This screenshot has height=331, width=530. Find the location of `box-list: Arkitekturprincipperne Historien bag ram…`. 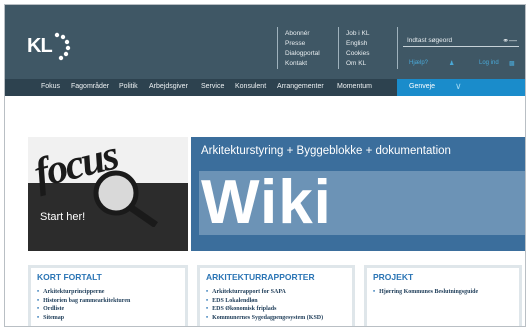

box-list: Arkitekturprincipperne Historien bag ram… is located at coordinates (83, 305).